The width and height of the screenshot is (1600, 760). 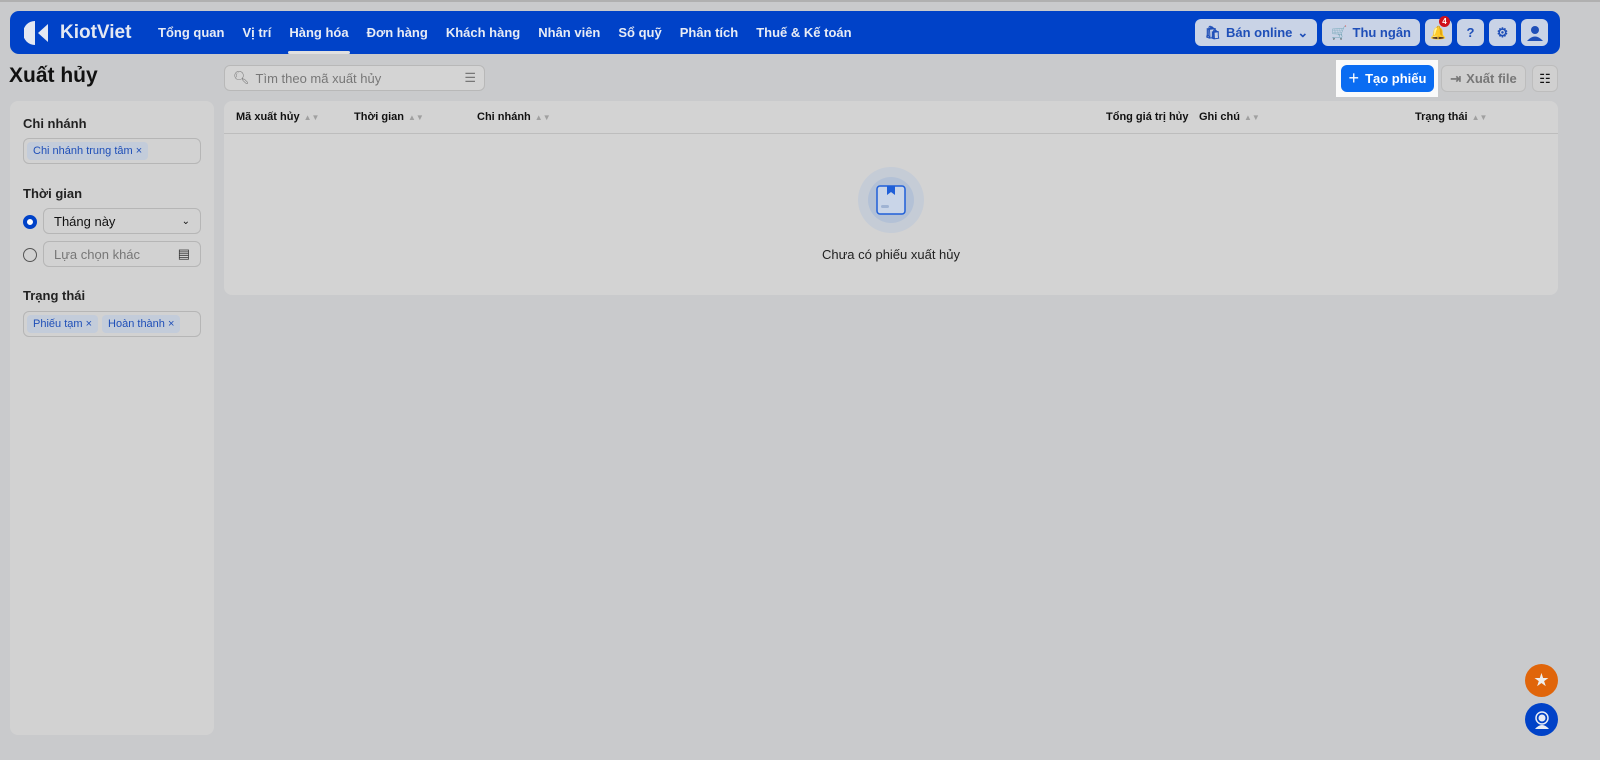 I want to click on search-icon: 🔍︎, so click(x=241, y=77).